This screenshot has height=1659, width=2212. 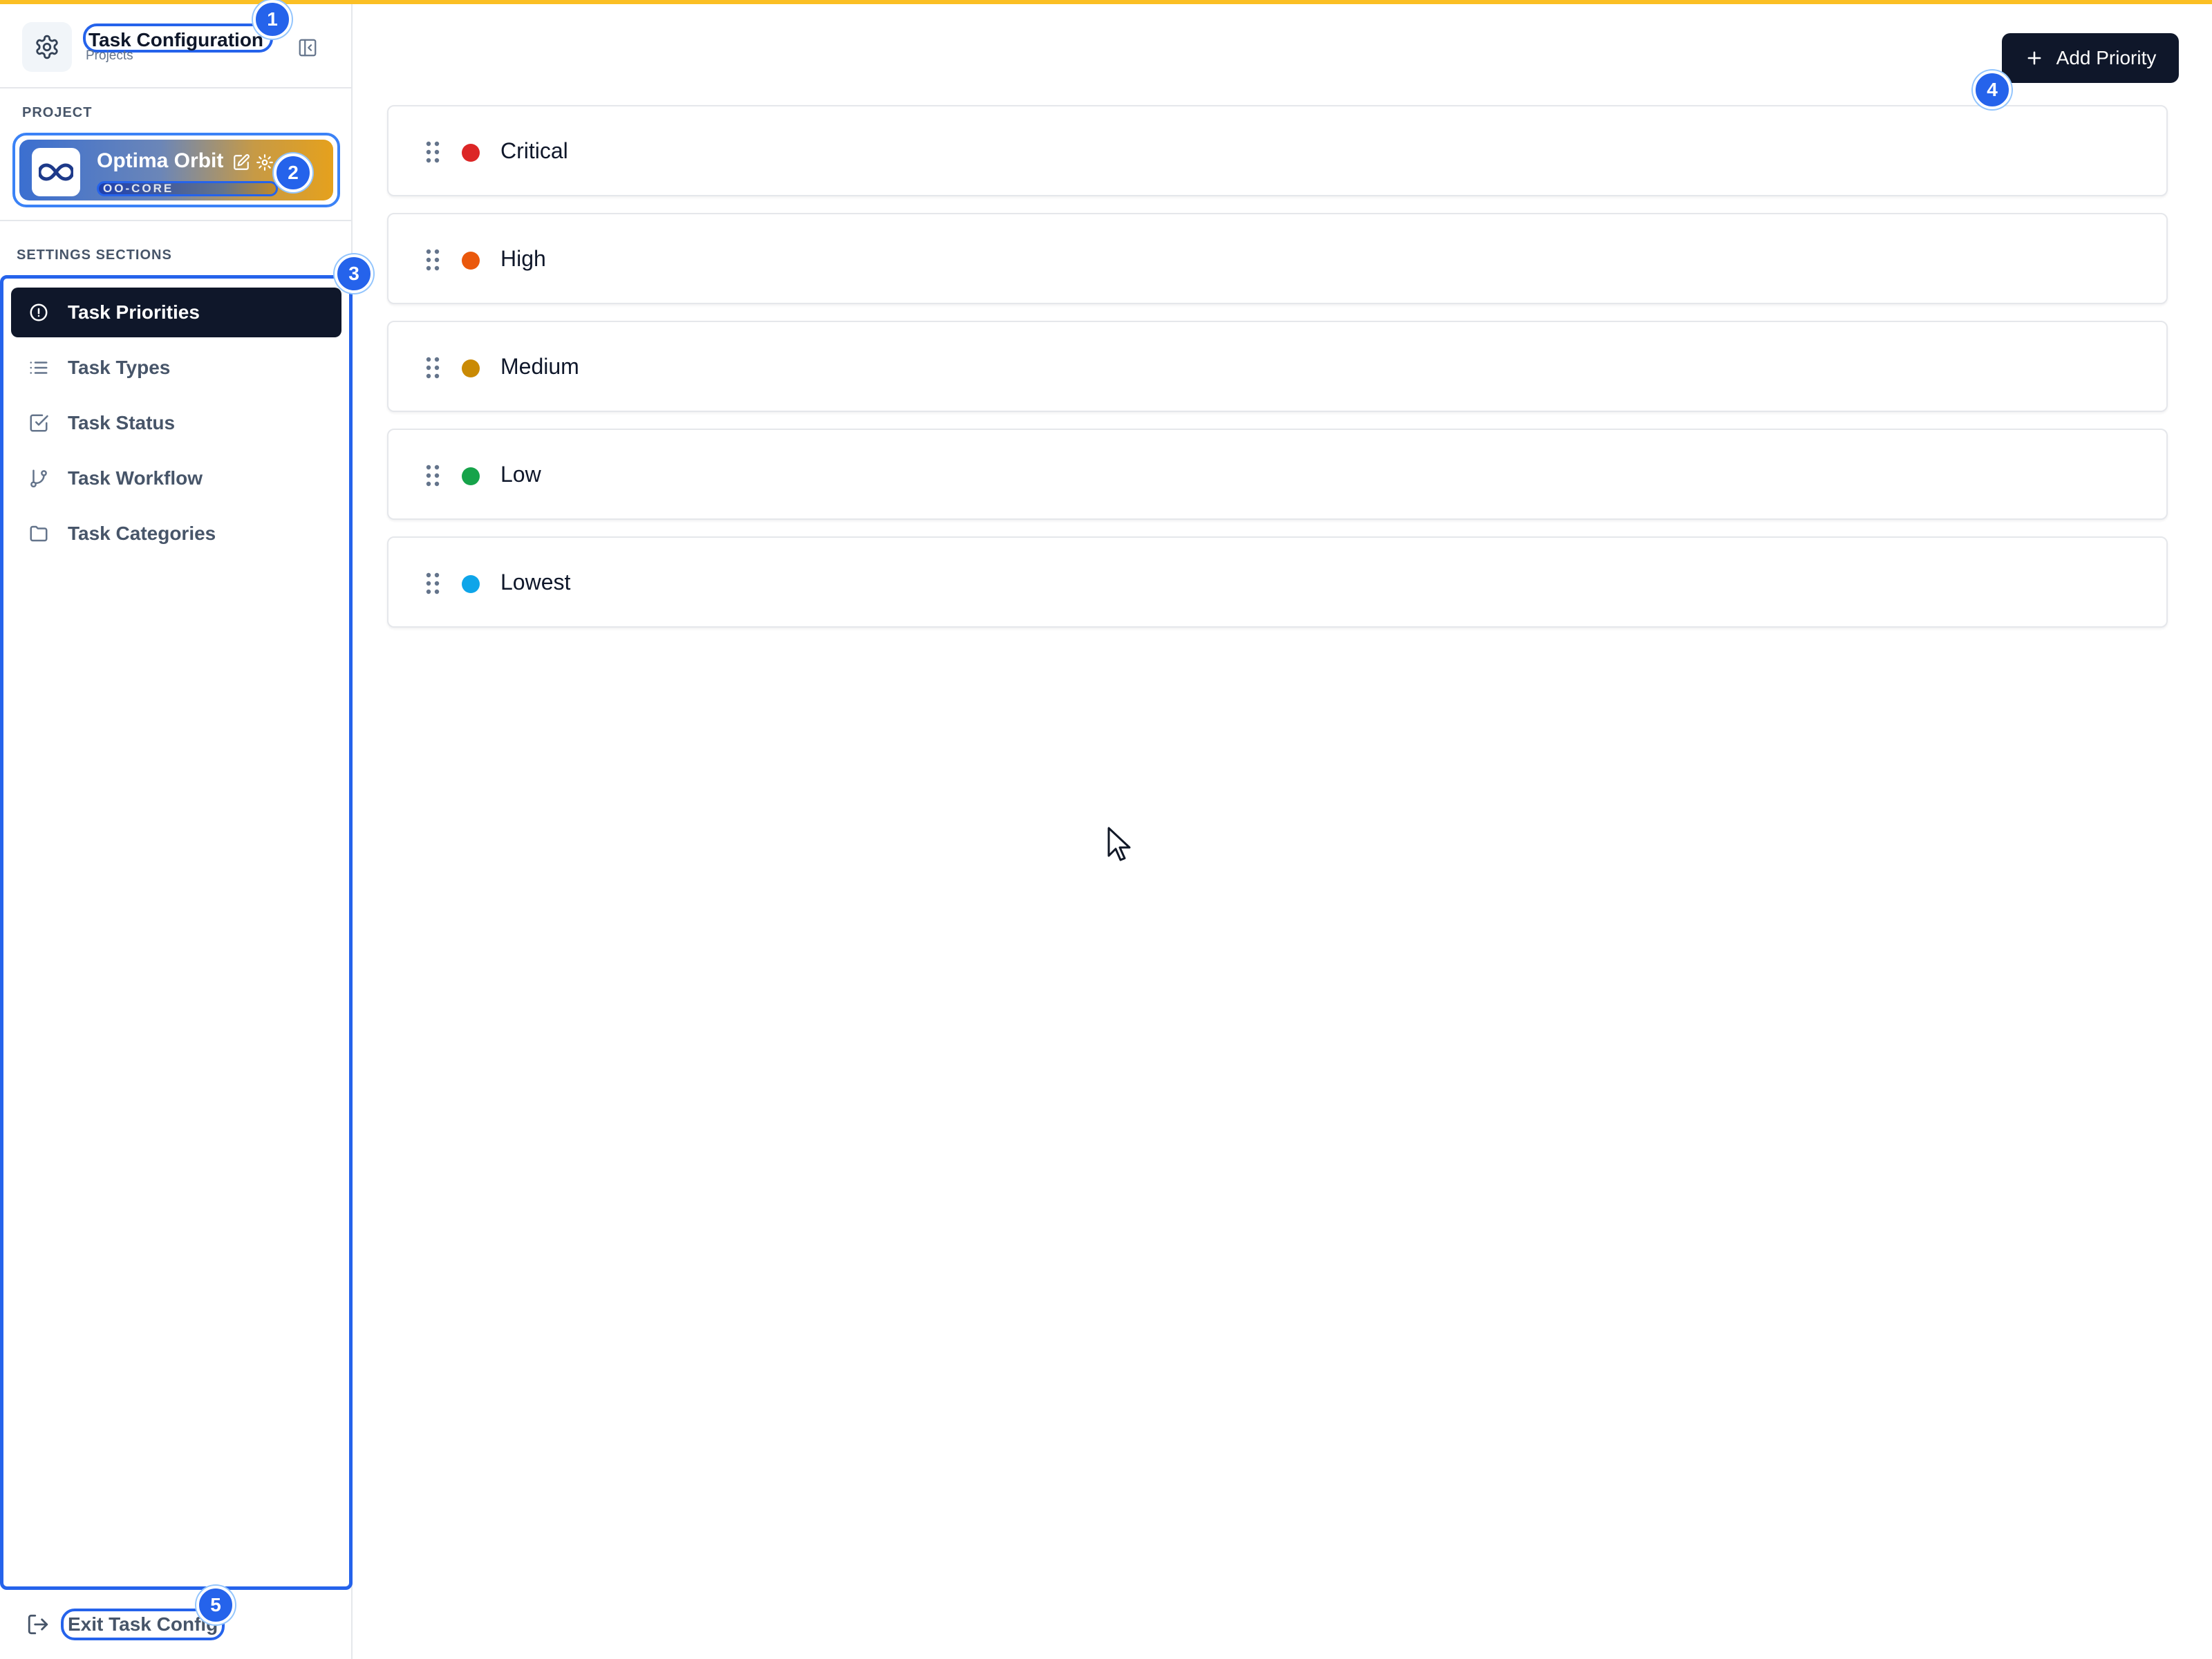 What do you see at coordinates (176, 368) in the screenshot?
I see `nav-item-task-types: Task Types` at bounding box center [176, 368].